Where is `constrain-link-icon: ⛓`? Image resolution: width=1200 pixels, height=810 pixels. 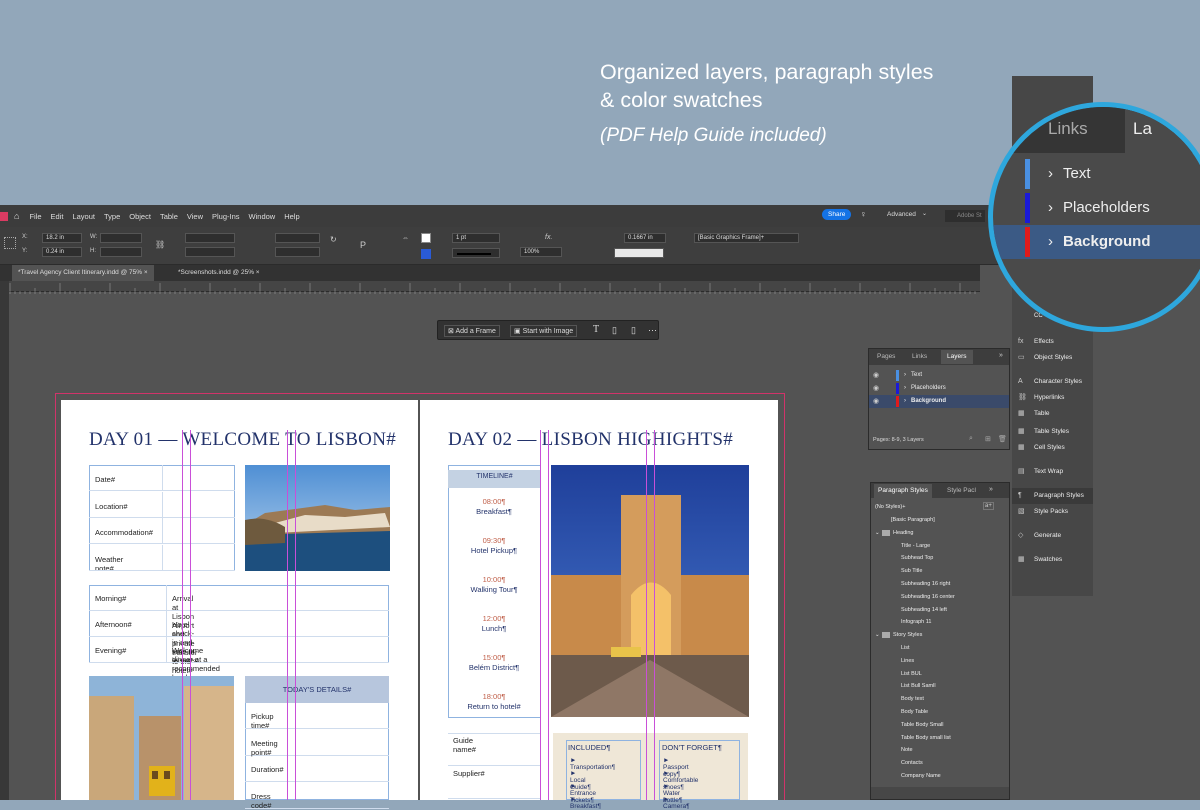 constrain-link-icon: ⛓ is located at coordinates (160, 244).